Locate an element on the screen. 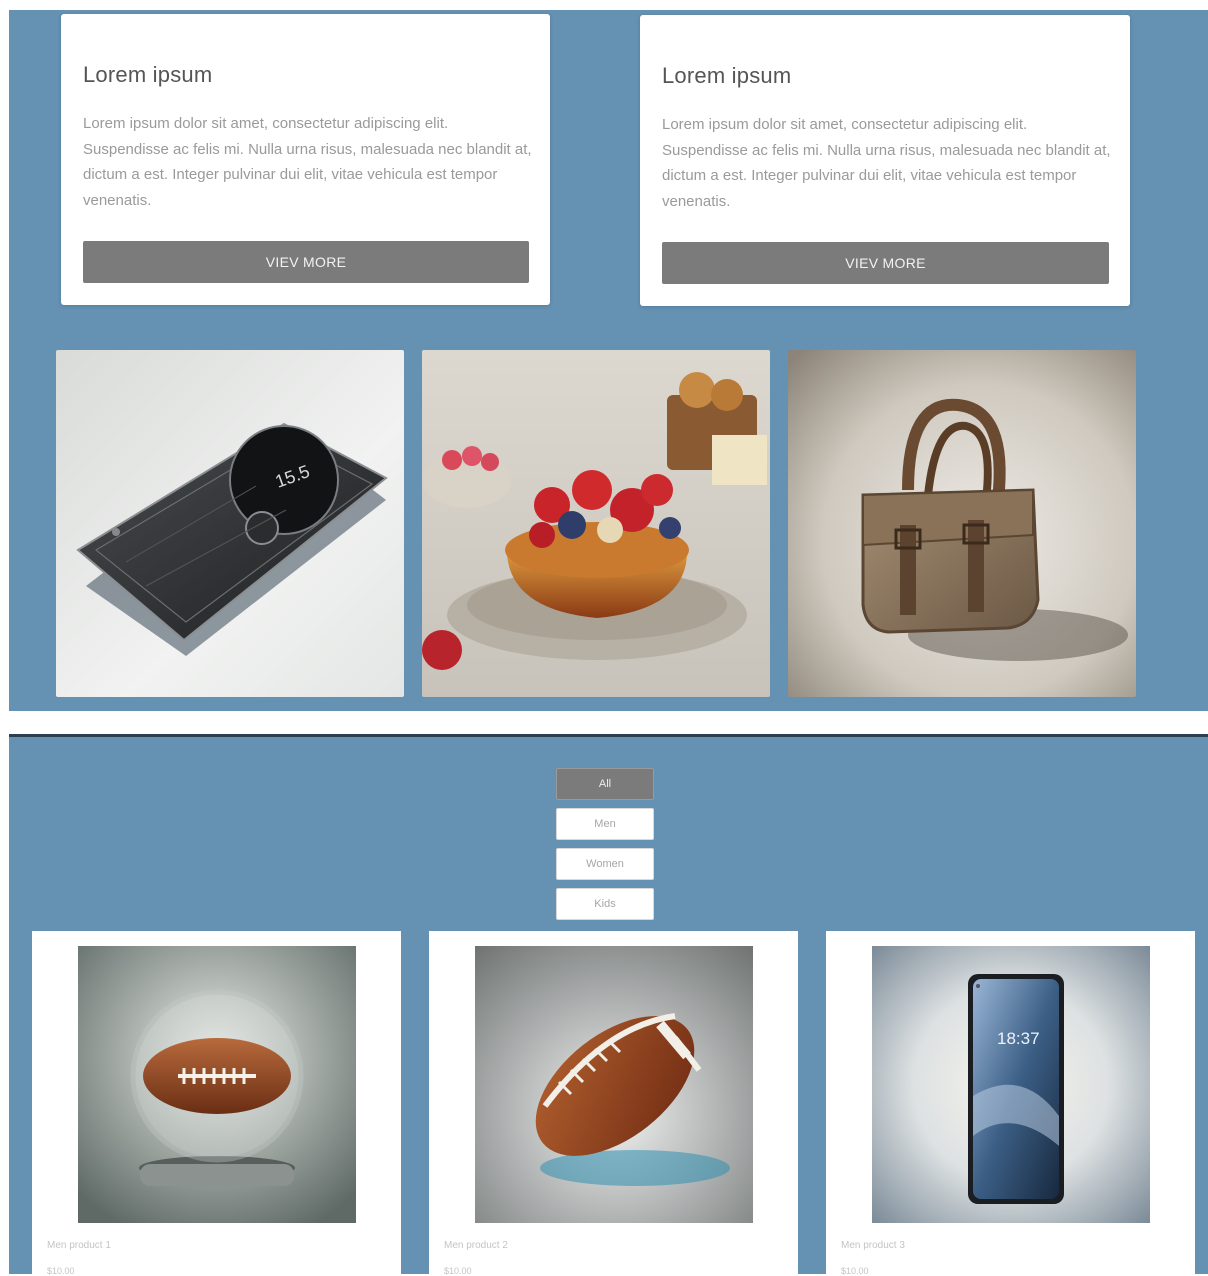 Image resolution: width=1208 pixels, height=1276 pixels. football-globe-image is located at coordinates (217, 1084).